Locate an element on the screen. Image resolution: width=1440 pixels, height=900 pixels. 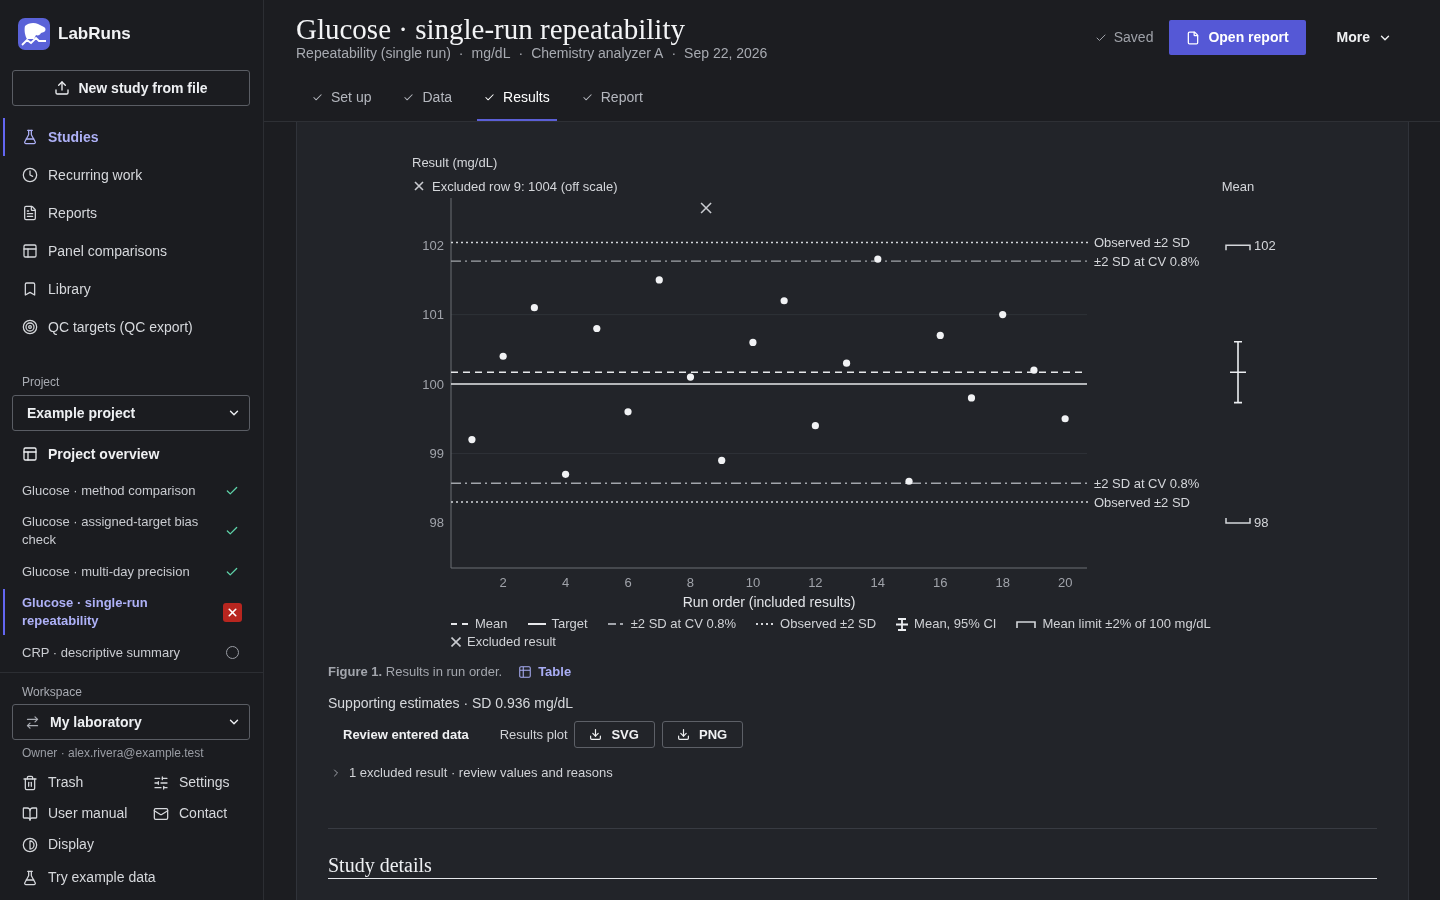
nav-item: QC targets (QC export) is located at coordinates (133, 327).